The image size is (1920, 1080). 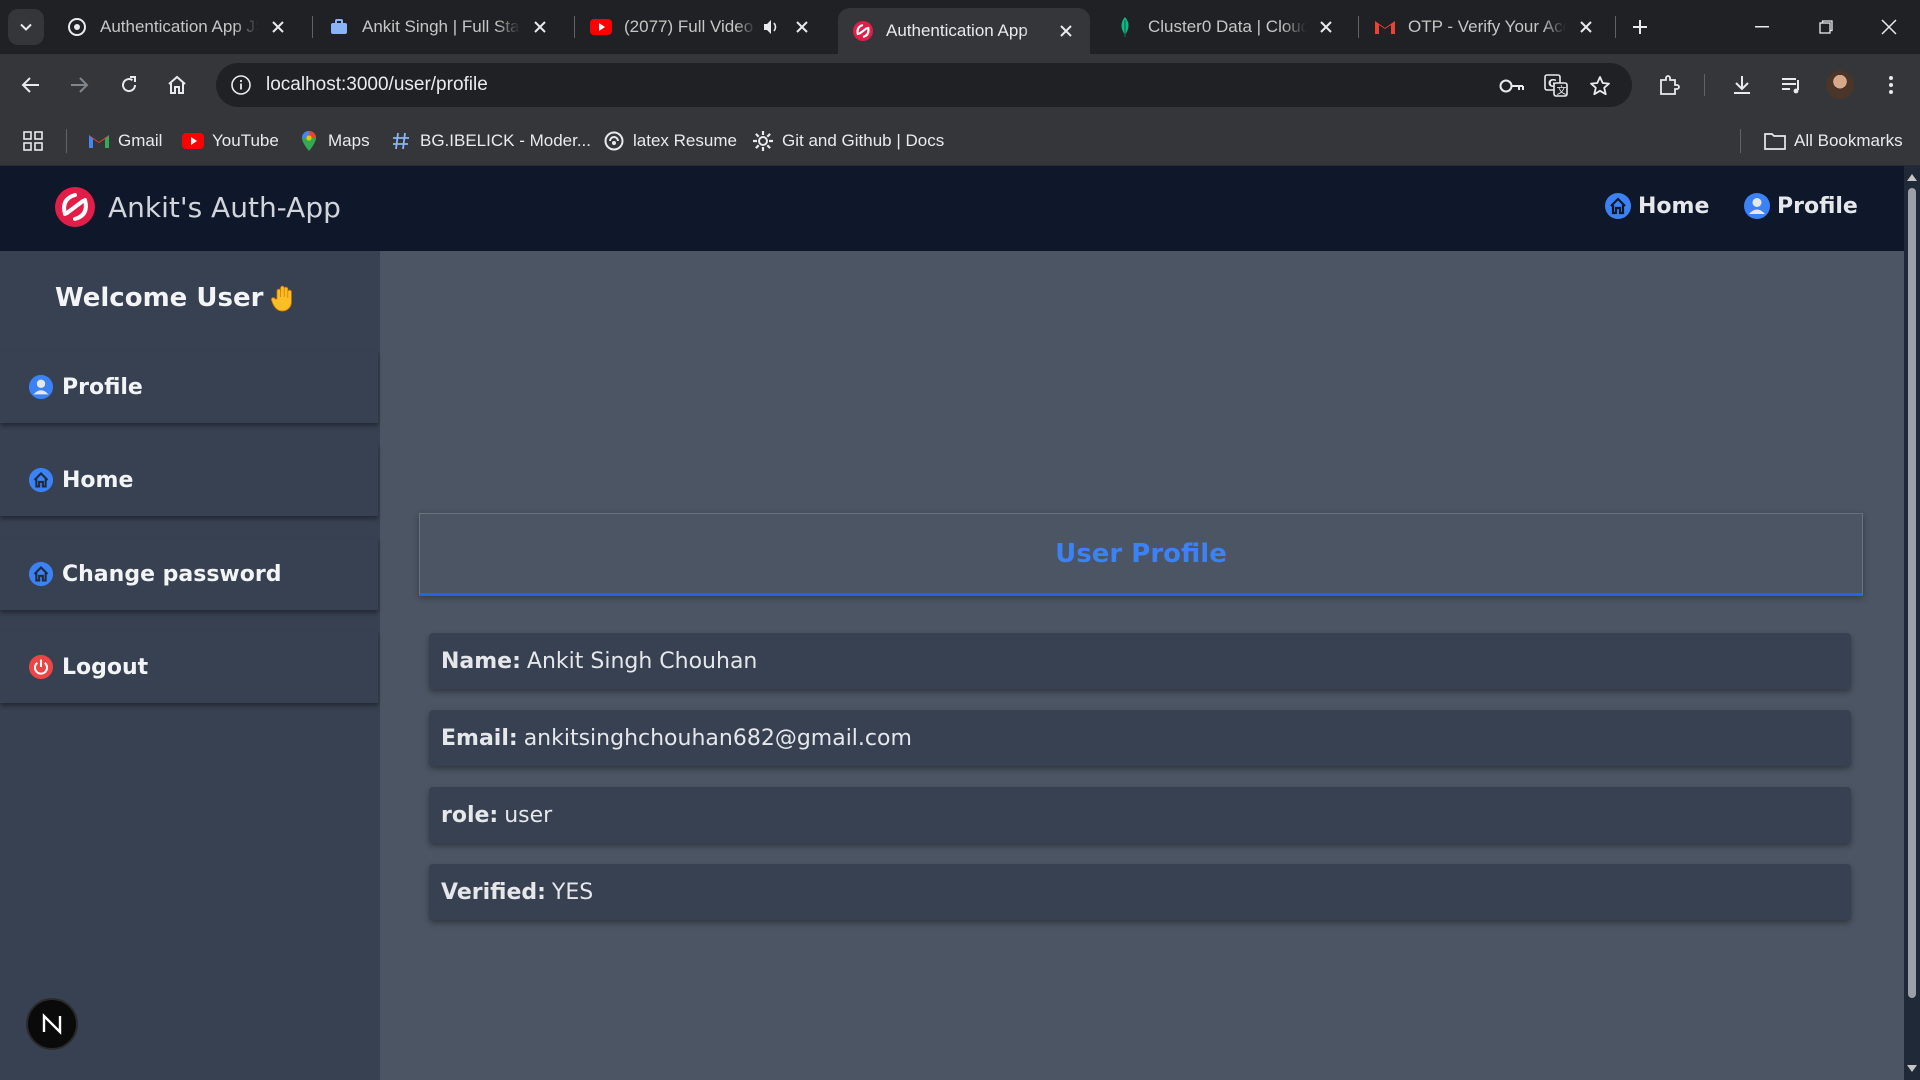 I want to click on sidebar-item-label: Change password, so click(x=172, y=574).